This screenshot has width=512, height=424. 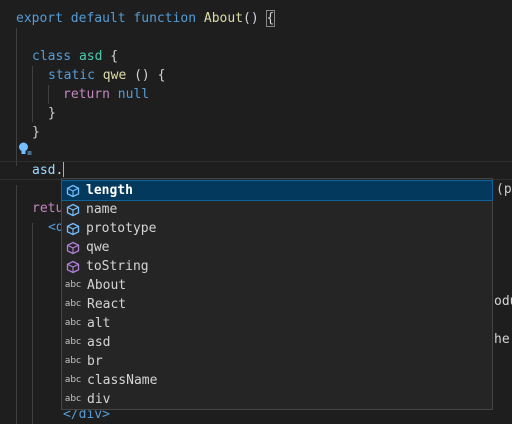 What do you see at coordinates (277, 361) in the screenshot?
I see `suggestion-item: abc br` at bounding box center [277, 361].